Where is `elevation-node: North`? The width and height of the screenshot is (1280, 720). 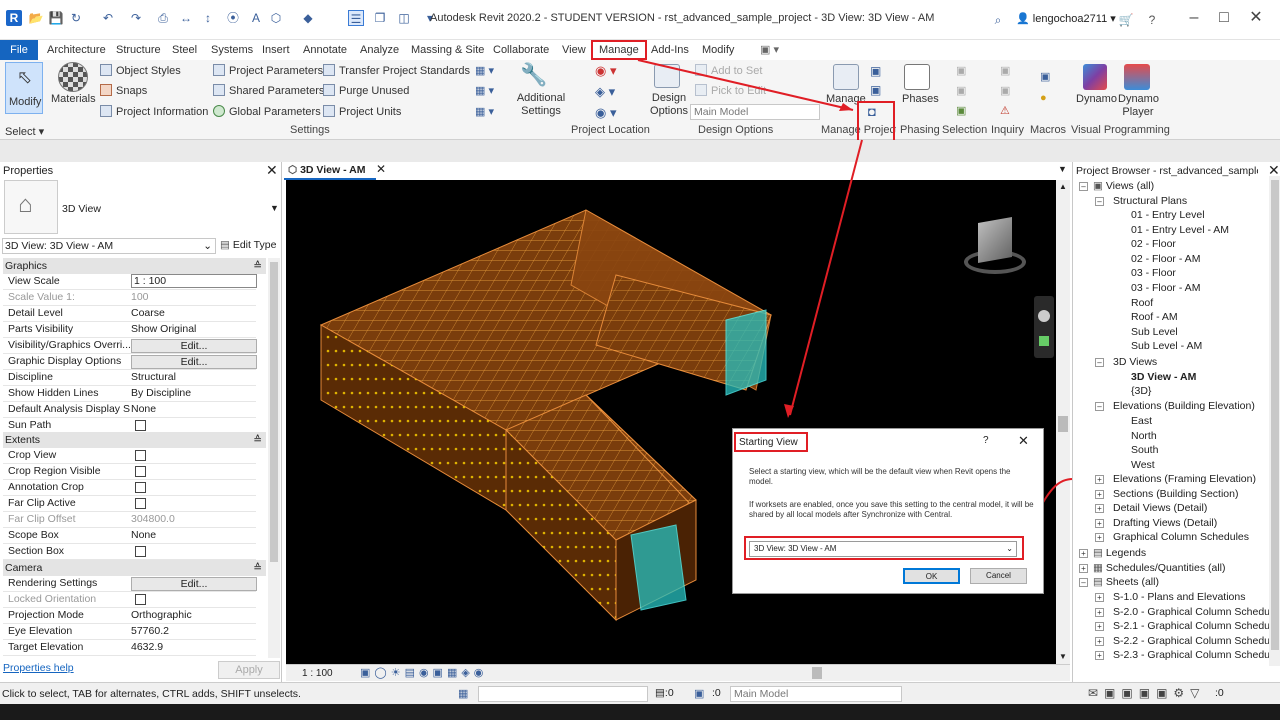 elevation-node: North is located at coordinates (1144, 436).